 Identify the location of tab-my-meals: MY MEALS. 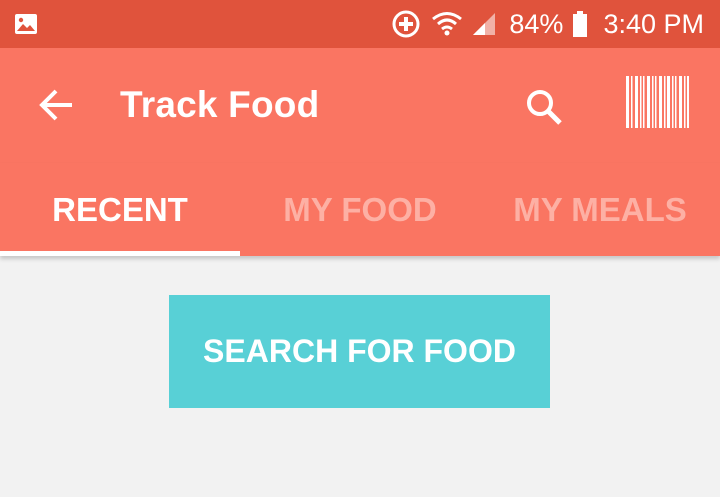
(600, 209).